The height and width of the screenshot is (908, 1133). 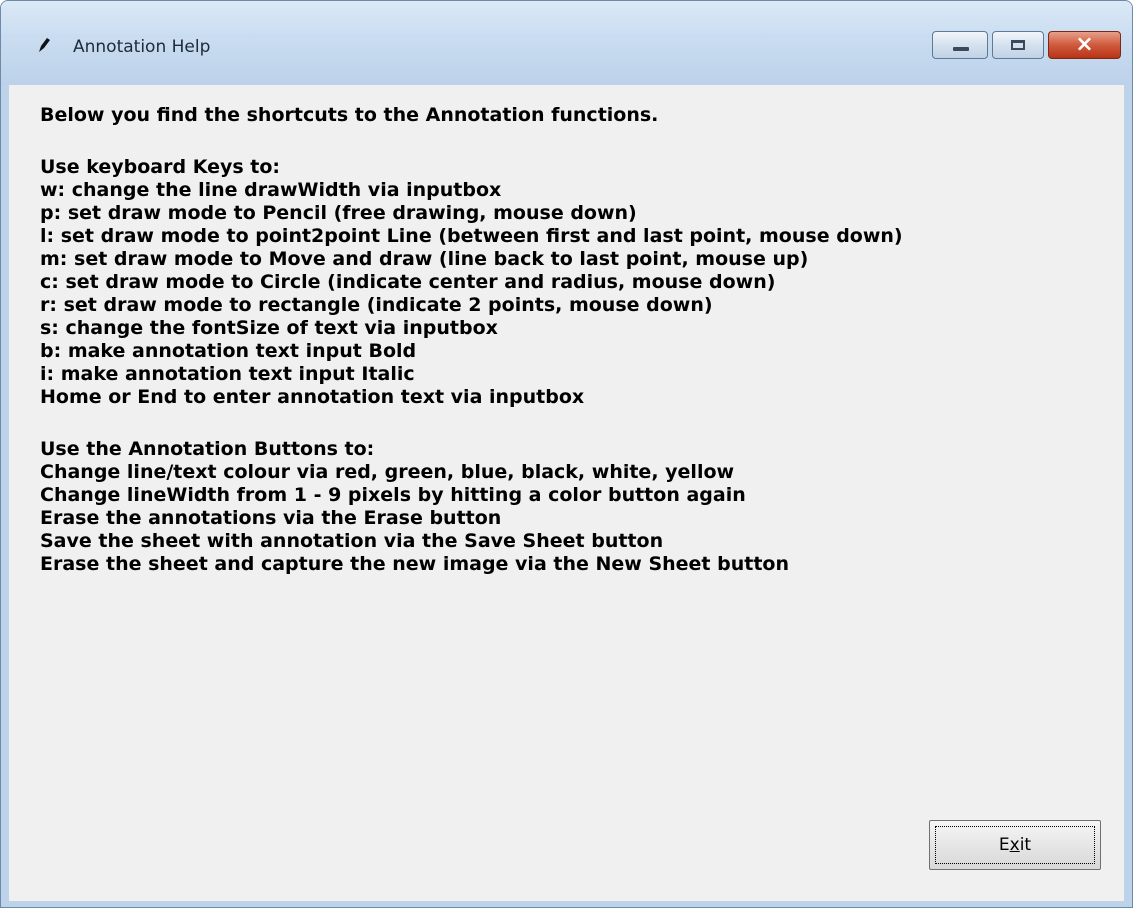 I want to click on maximize-button, so click(x=1018, y=45).